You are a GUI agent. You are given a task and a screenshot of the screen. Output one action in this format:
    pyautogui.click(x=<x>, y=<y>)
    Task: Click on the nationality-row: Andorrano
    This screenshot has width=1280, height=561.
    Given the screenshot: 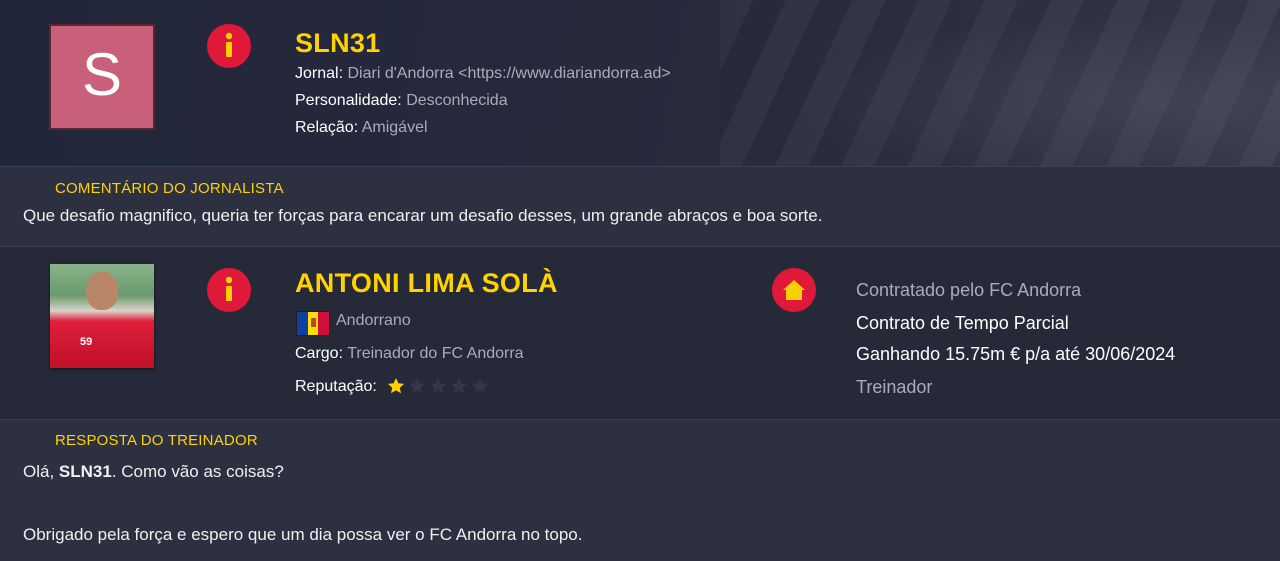 What is the action you would take?
    pyautogui.click(x=373, y=321)
    